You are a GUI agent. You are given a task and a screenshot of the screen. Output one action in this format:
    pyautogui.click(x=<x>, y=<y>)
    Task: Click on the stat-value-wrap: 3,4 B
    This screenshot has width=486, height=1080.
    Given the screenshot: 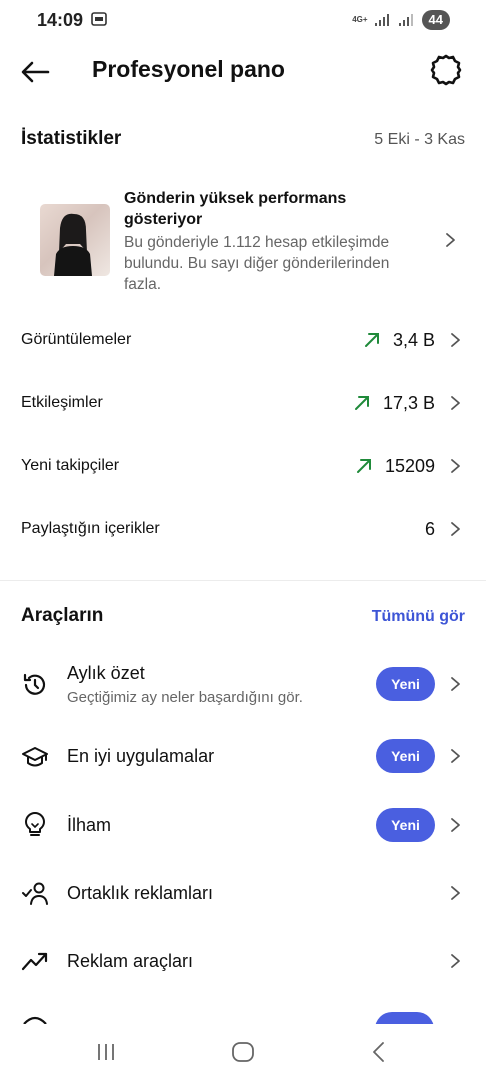 What is the action you would take?
    pyautogui.click(x=399, y=340)
    